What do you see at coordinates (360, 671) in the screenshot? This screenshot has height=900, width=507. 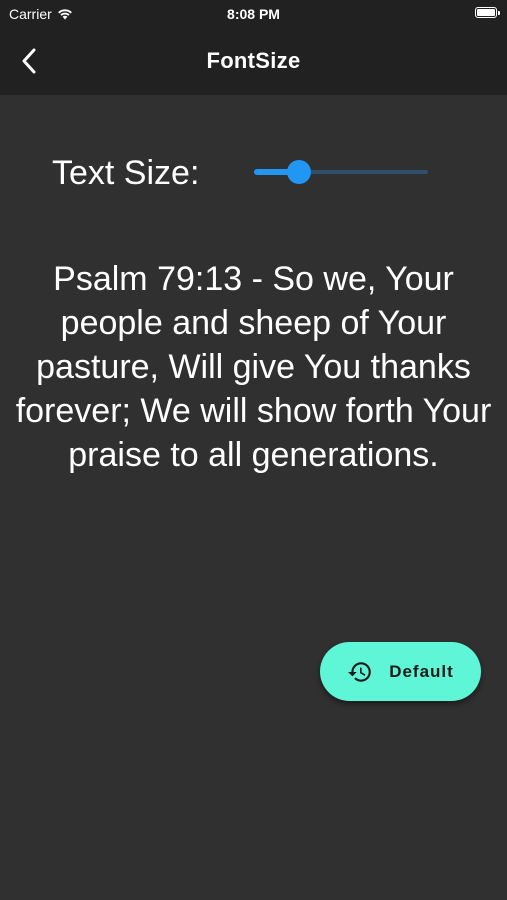 I see `history-icon` at bounding box center [360, 671].